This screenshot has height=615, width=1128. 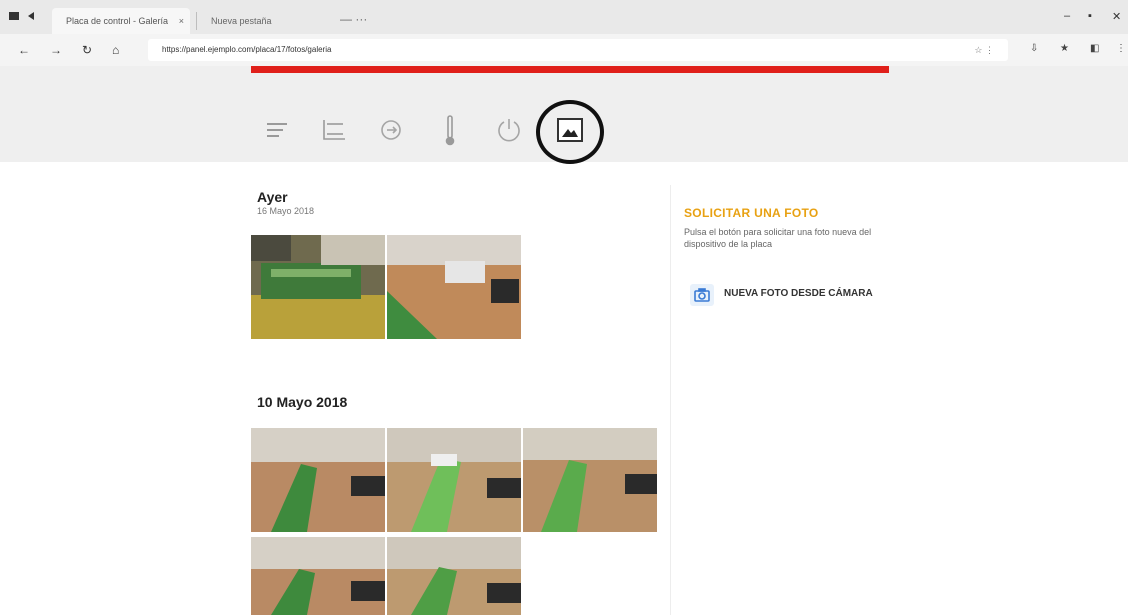 What do you see at coordinates (24, 50) in the screenshot?
I see `back-icon: ←` at bounding box center [24, 50].